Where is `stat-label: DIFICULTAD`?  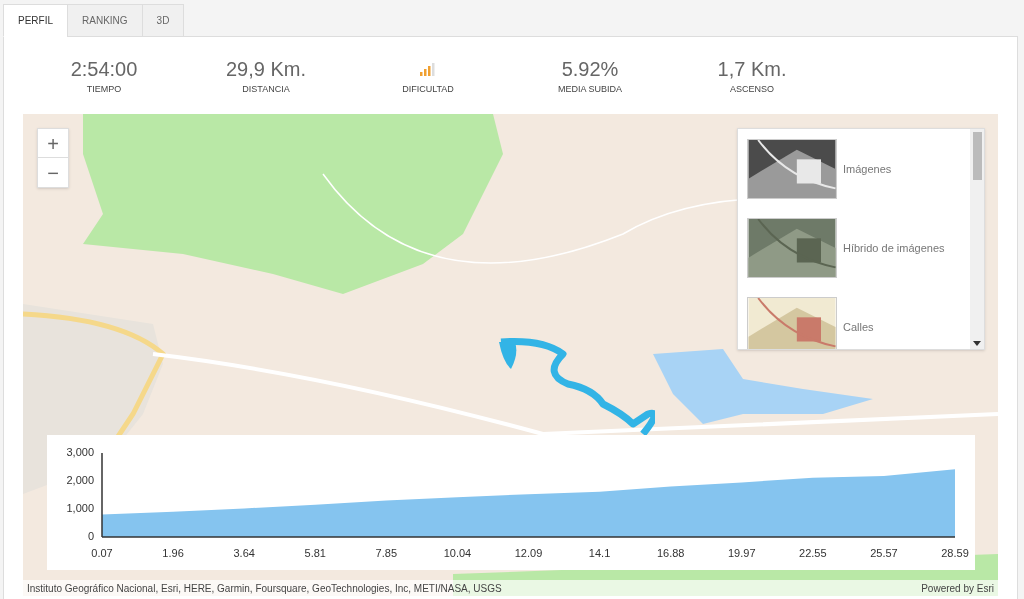 stat-label: DIFICULTAD is located at coordinates (428, 89).